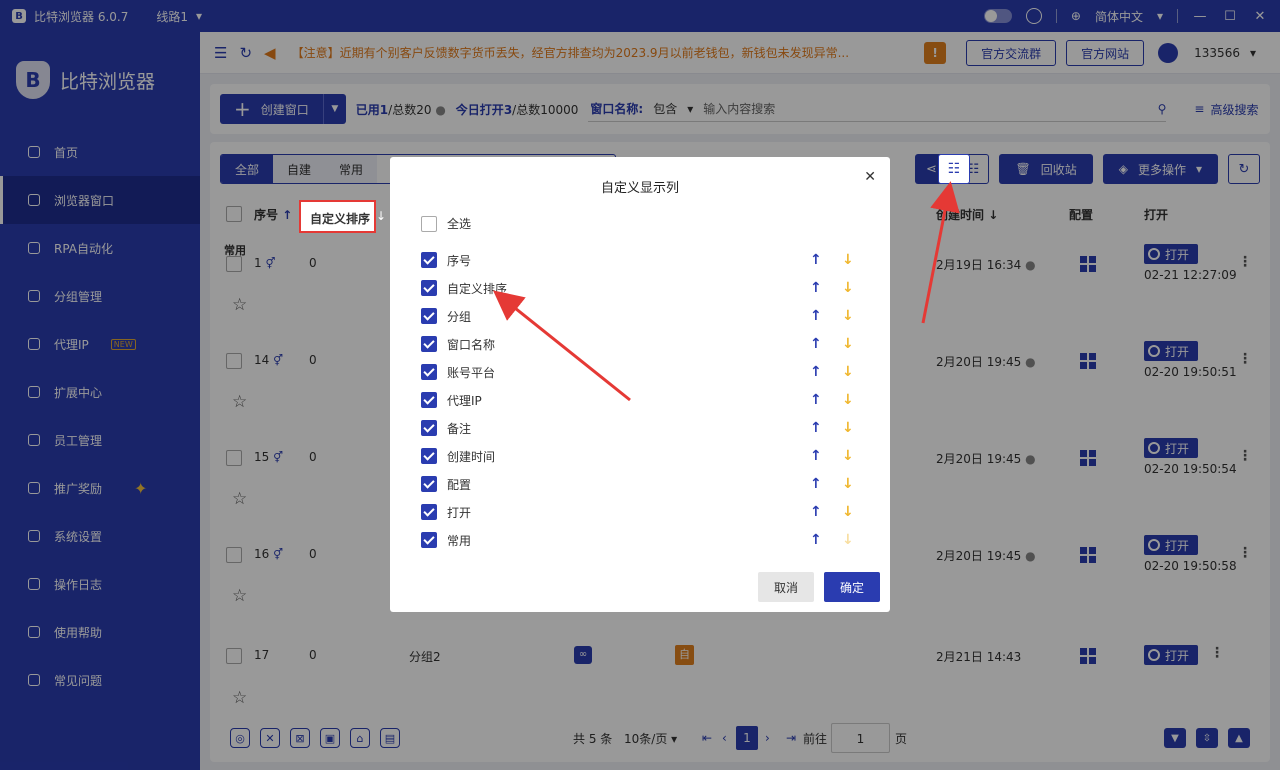 This screenshot has width=1280, height=770. I want to click on annotation-arrows, so click(726, 291).